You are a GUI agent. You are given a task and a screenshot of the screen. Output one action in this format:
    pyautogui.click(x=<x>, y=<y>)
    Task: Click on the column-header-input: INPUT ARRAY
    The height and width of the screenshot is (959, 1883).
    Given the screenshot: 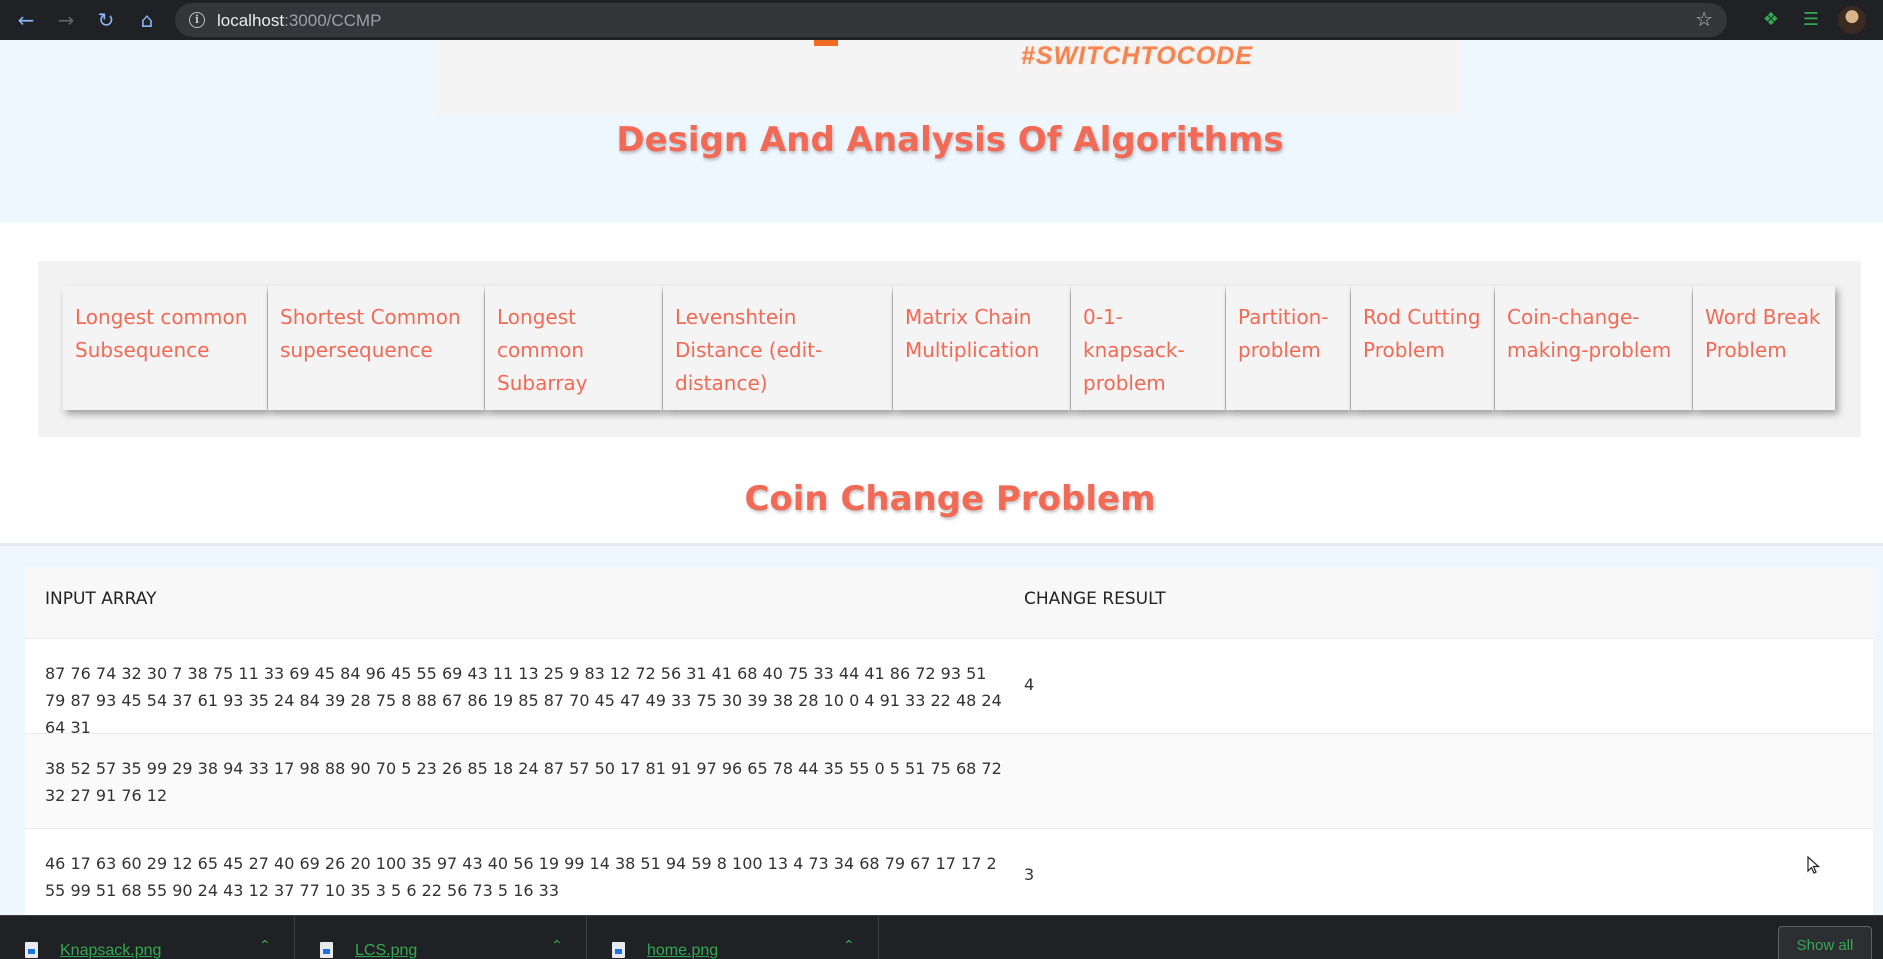 What is the action you would take?
    pyautogui.click(x=101, y=599)
    